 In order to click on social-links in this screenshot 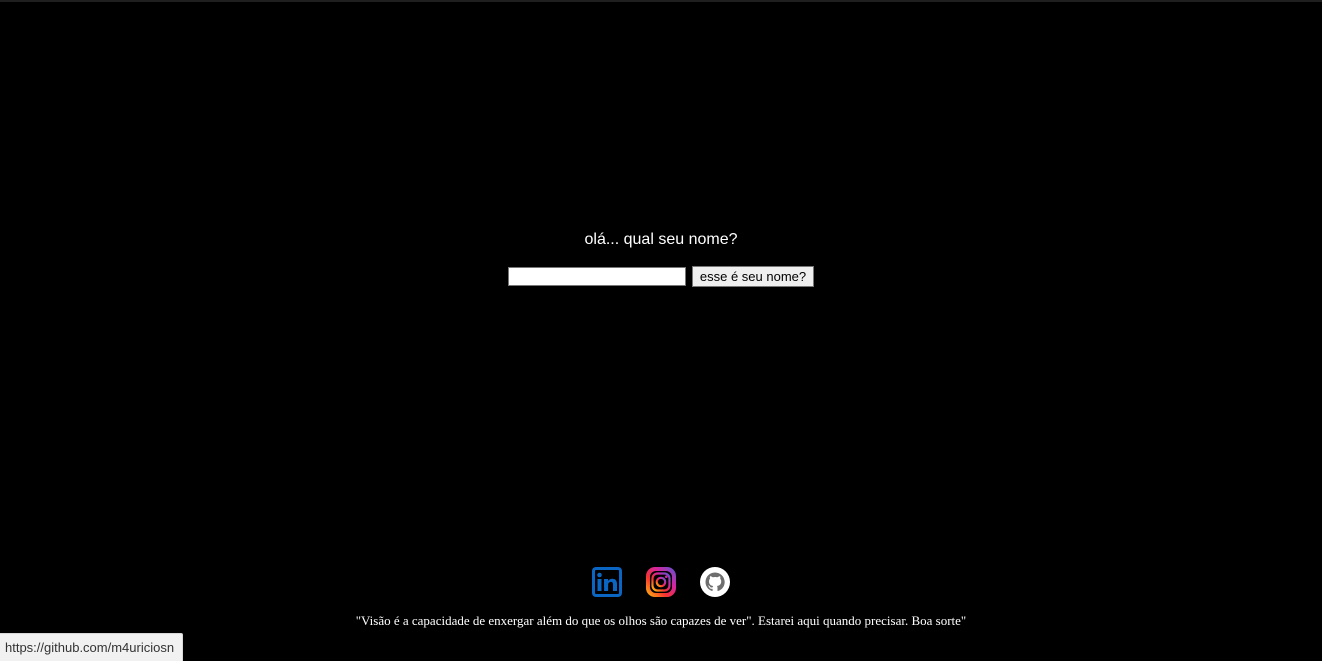, I will do `click(661, 582)`.